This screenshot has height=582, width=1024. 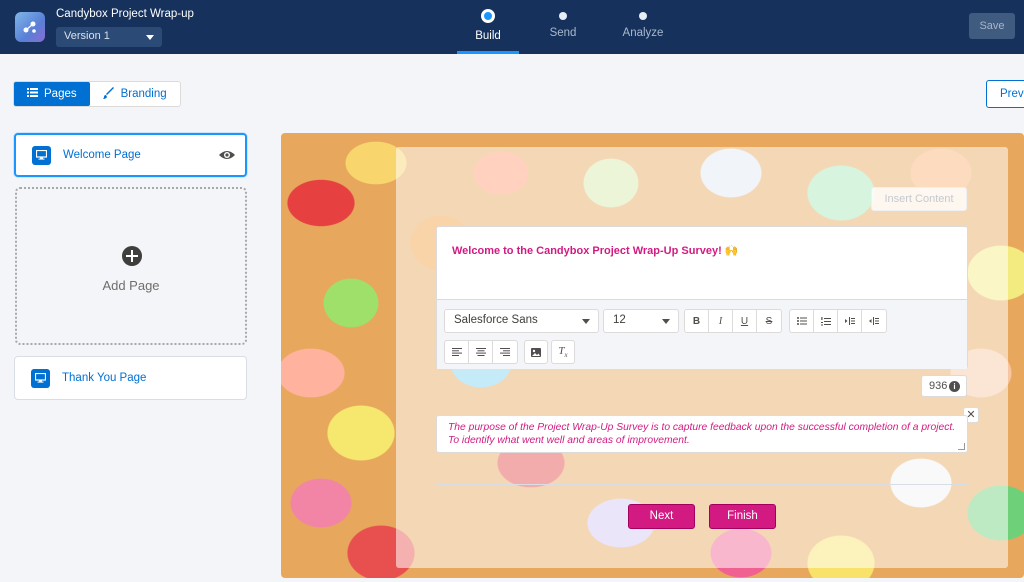 I want to click on add-circle-icon, so click(x=132, y=256).